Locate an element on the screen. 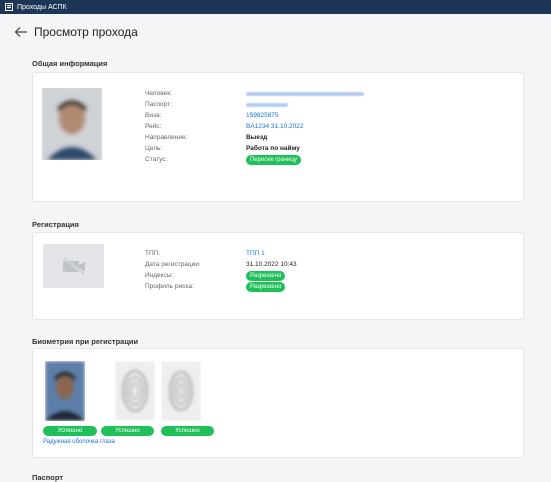  field-risk-profile: Профиль риска: Разрешено is located at coordinates (221, 286).